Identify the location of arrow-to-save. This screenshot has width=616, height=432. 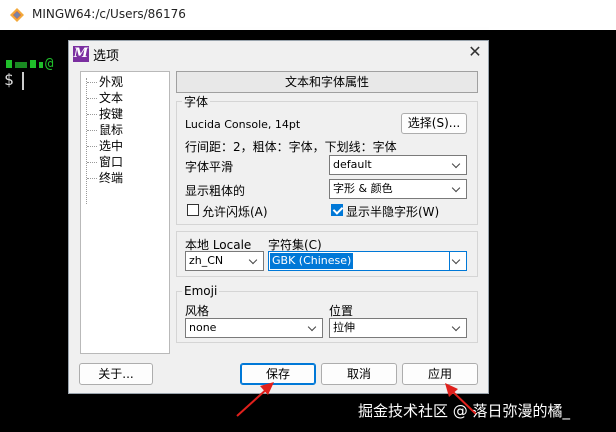
(255, 399).